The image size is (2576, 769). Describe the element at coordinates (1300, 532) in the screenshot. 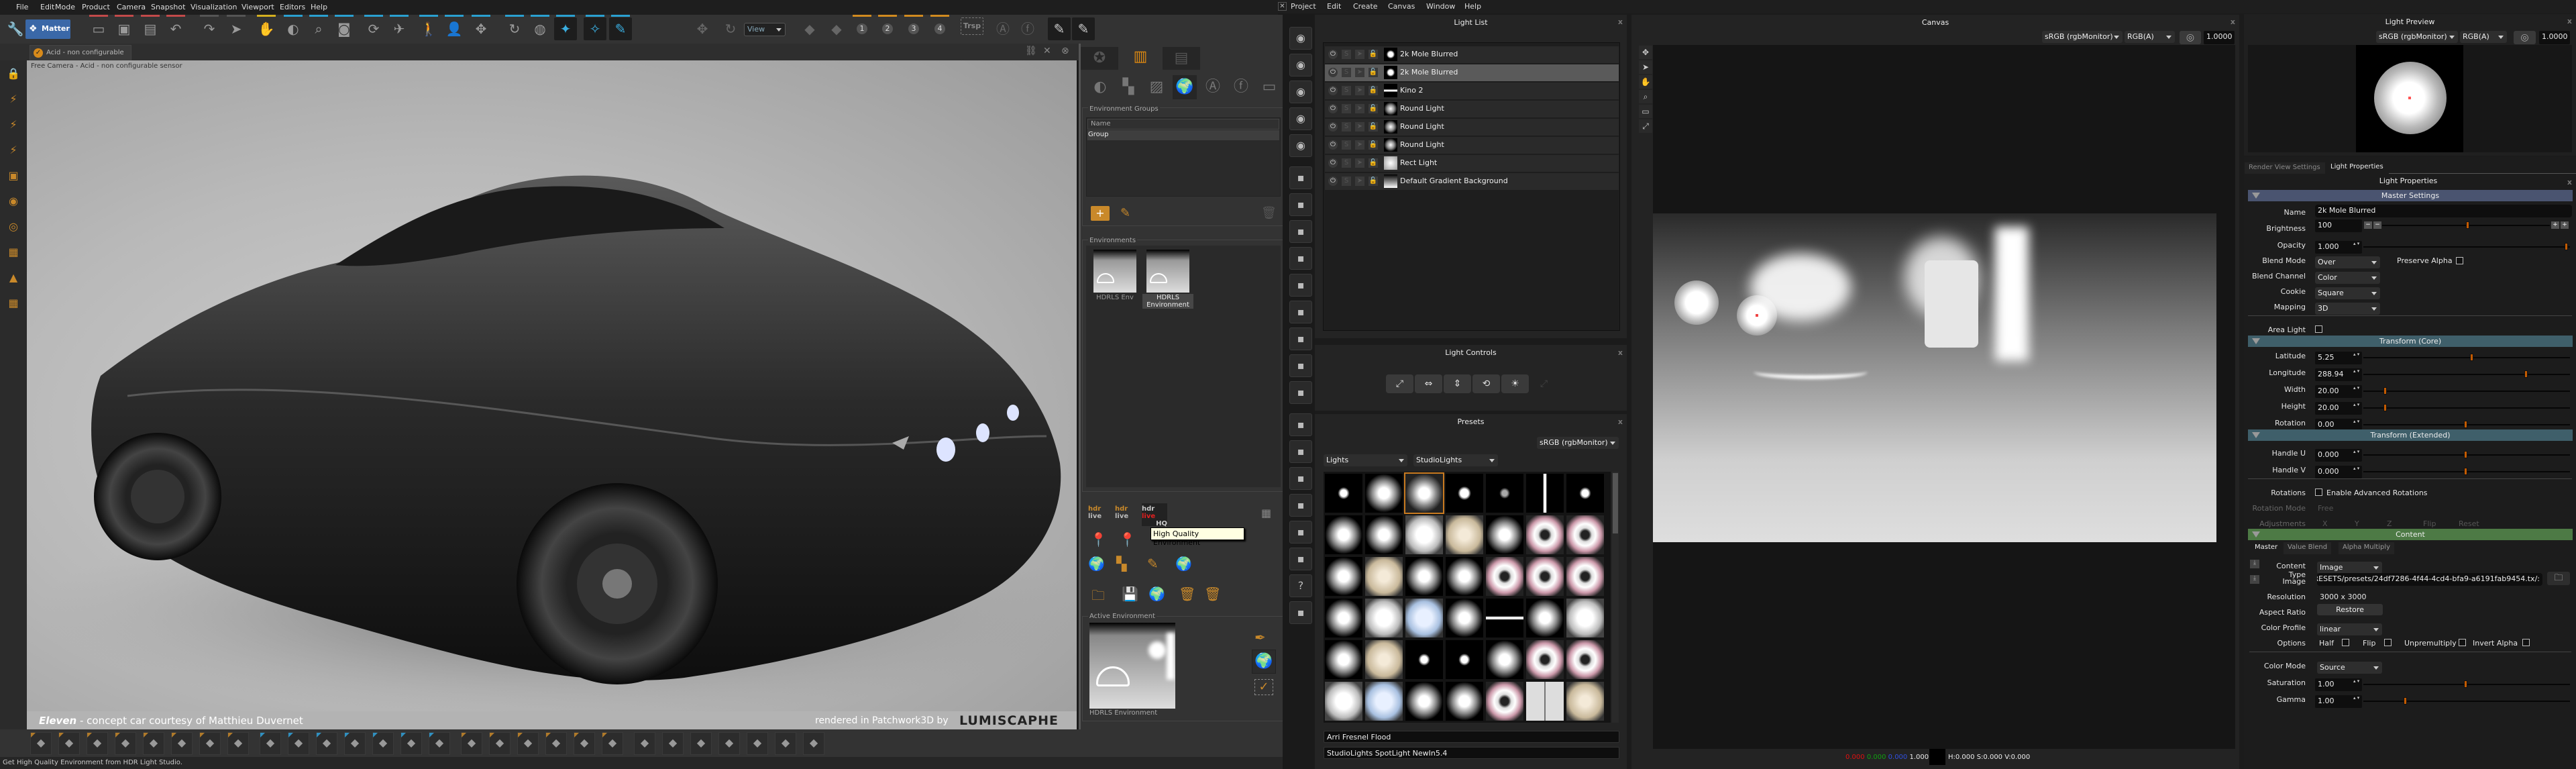

I see `bolt-icon: ▪` at that location.